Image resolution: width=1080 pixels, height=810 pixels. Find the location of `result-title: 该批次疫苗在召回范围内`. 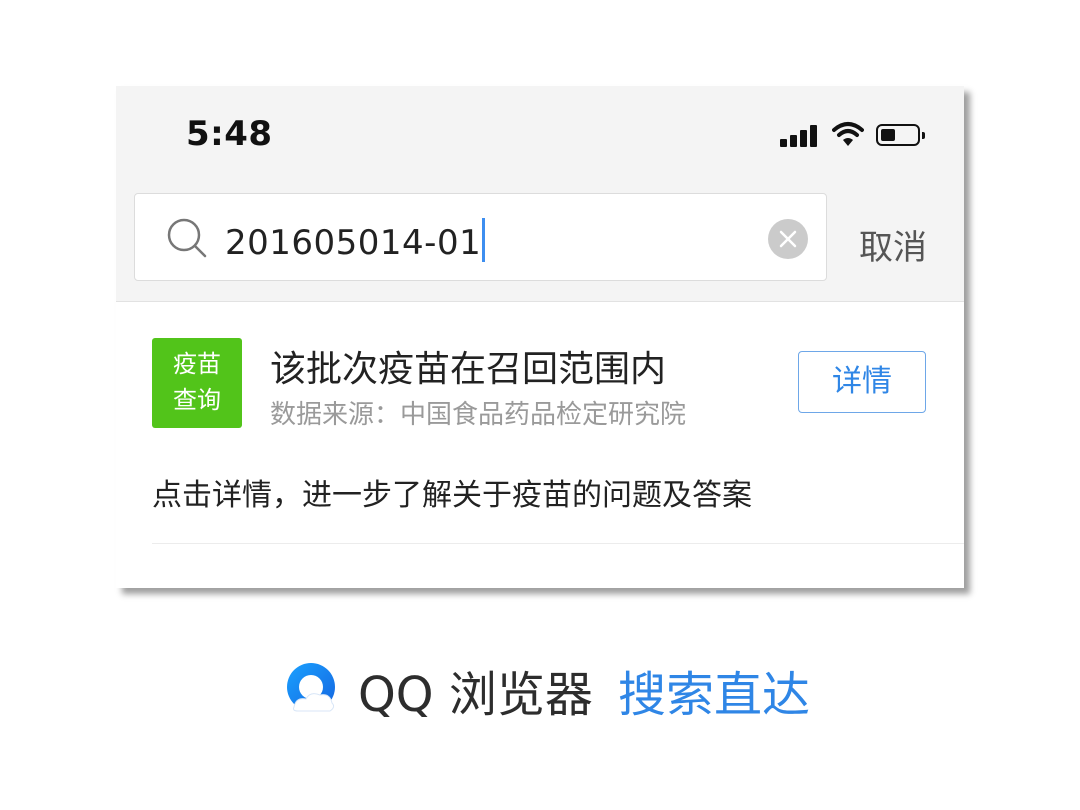

result-title: 该批次疫苗在召回范围内 is located at coordinates (468, 369).